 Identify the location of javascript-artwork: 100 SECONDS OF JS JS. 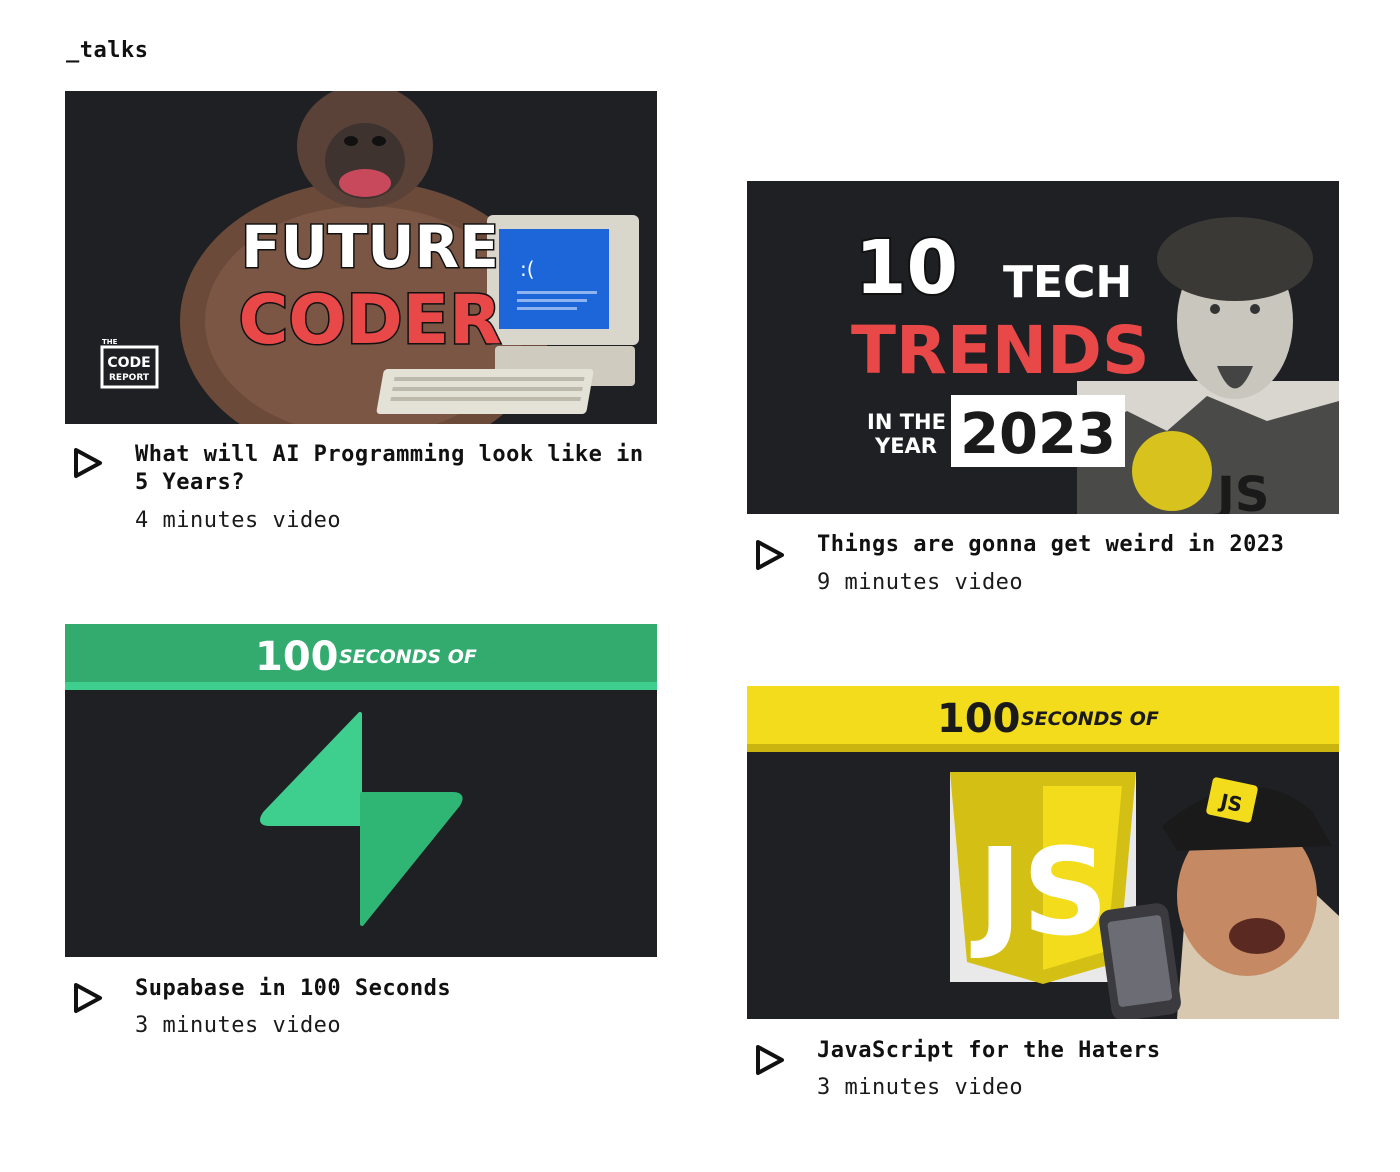
(1043, 852).